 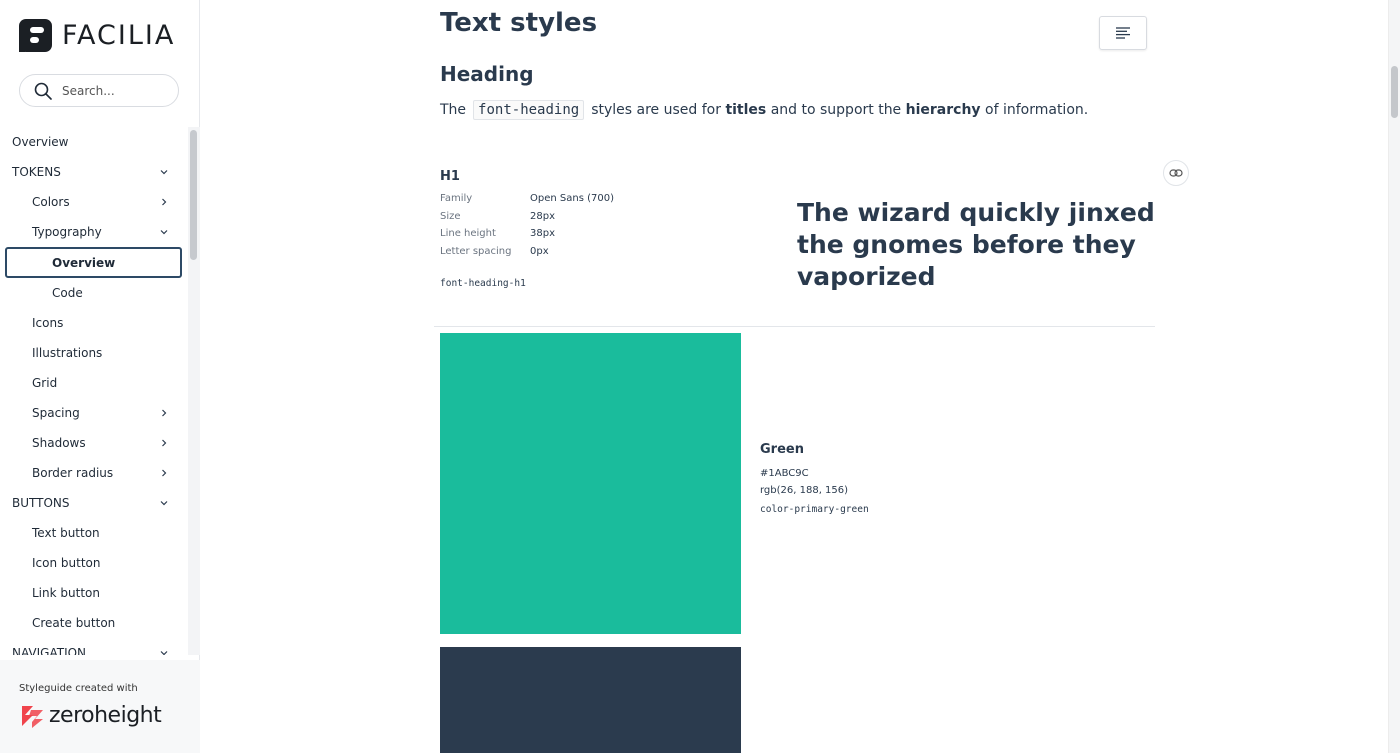 I want to click on spec-row: Letter spacing 0px, so click(x=527, y=255).